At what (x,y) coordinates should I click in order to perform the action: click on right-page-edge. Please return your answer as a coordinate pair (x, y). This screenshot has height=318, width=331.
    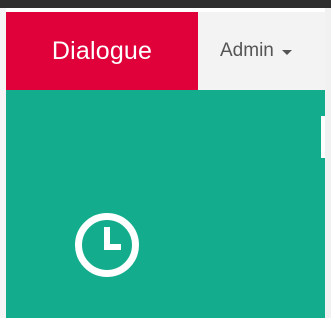
    Looking at the image, I should click on (328, 163).